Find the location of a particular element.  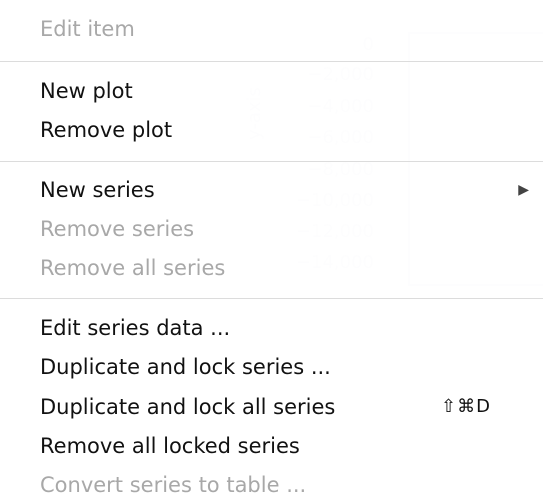

menu-item-duplicate-and-lock-all-series: Duplicate and lock all series ⇧⌘D is located at coordinates (291, 407).